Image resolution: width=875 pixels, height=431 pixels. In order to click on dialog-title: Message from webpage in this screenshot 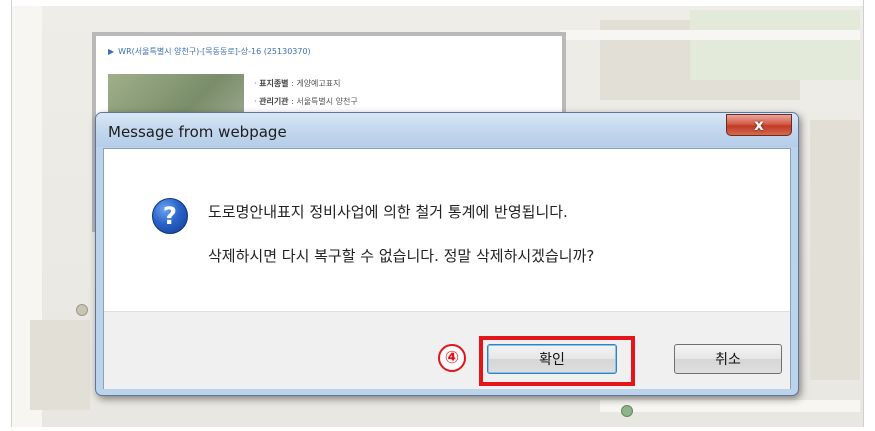, I will do `click(197, 132)`.